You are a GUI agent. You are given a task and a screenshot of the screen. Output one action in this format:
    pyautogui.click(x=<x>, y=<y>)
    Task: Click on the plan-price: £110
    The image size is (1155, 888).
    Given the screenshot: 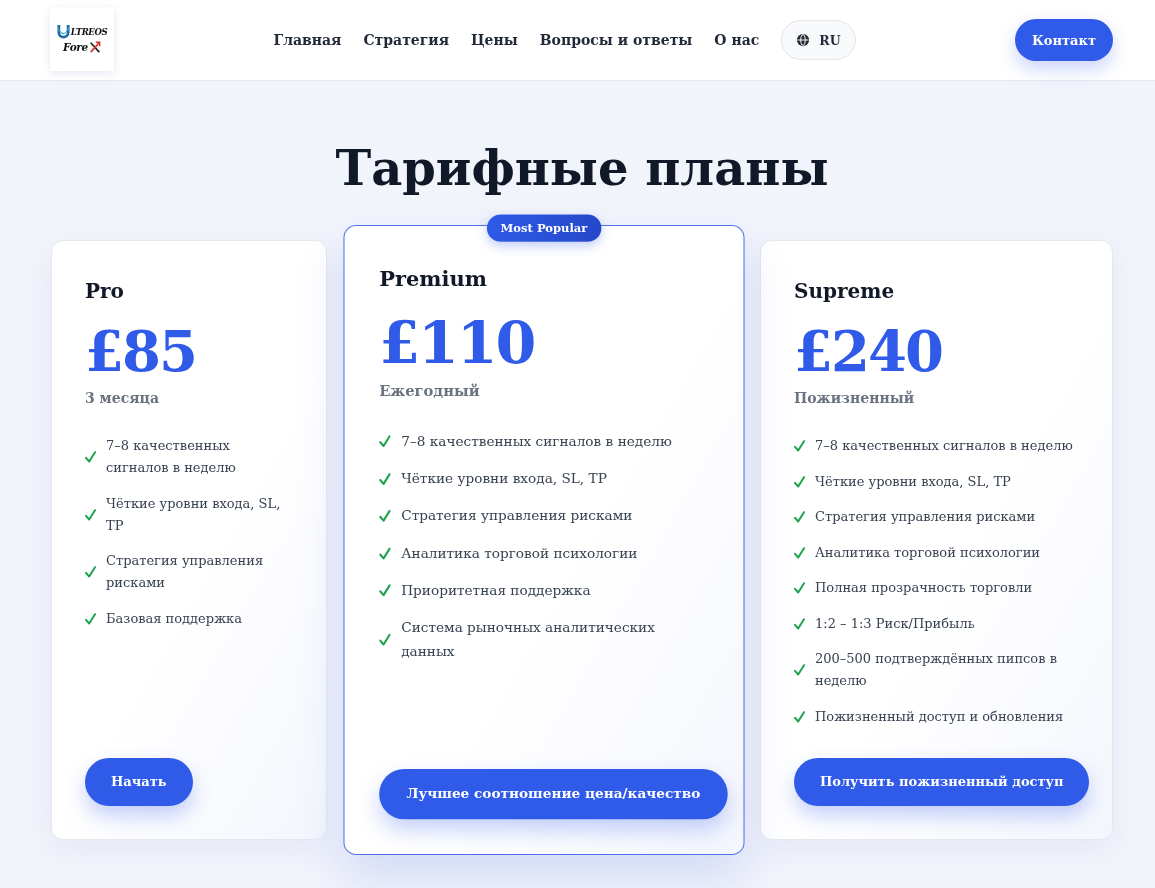 What is the action you would take?
    pyautogui.click(x=456, y=341)
    